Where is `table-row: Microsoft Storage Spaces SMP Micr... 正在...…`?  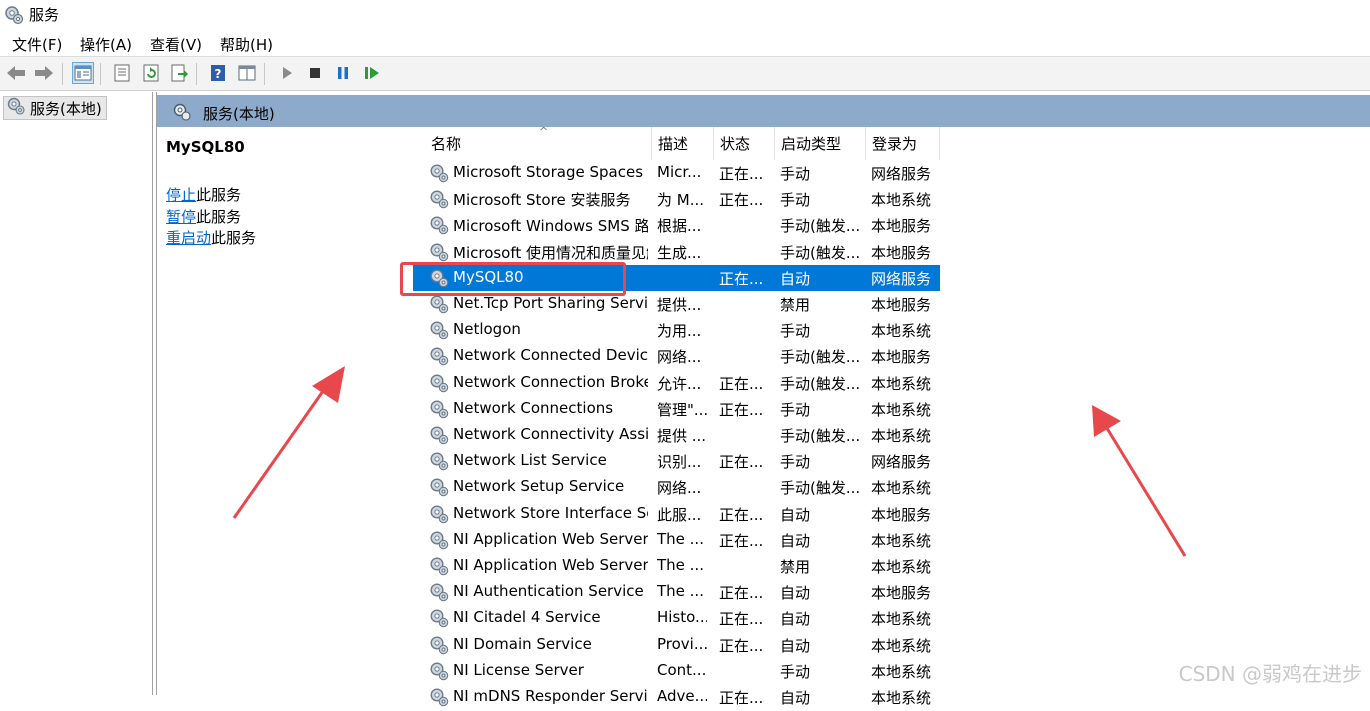
table-row: Microsoft Storage Spaces SMP Micr... 正在...… is located at coordinates (676, 173).